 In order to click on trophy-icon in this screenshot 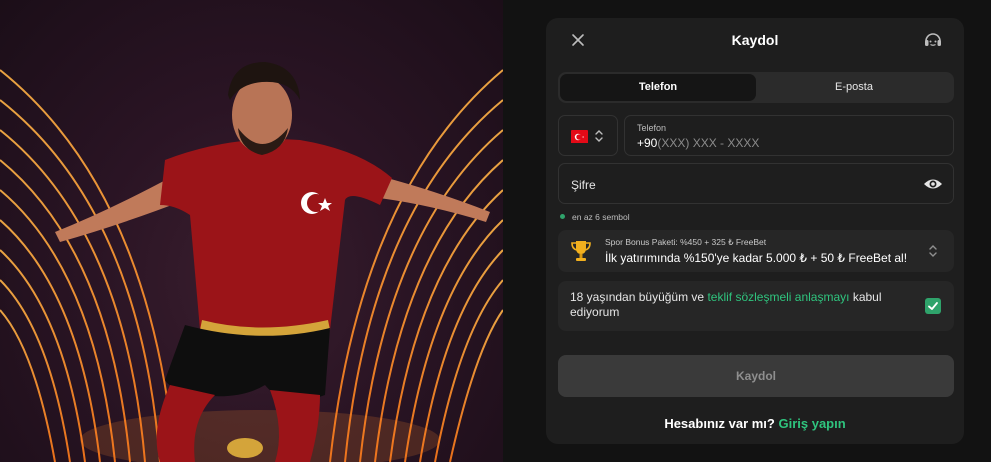, I will do `click(581, 251)`.